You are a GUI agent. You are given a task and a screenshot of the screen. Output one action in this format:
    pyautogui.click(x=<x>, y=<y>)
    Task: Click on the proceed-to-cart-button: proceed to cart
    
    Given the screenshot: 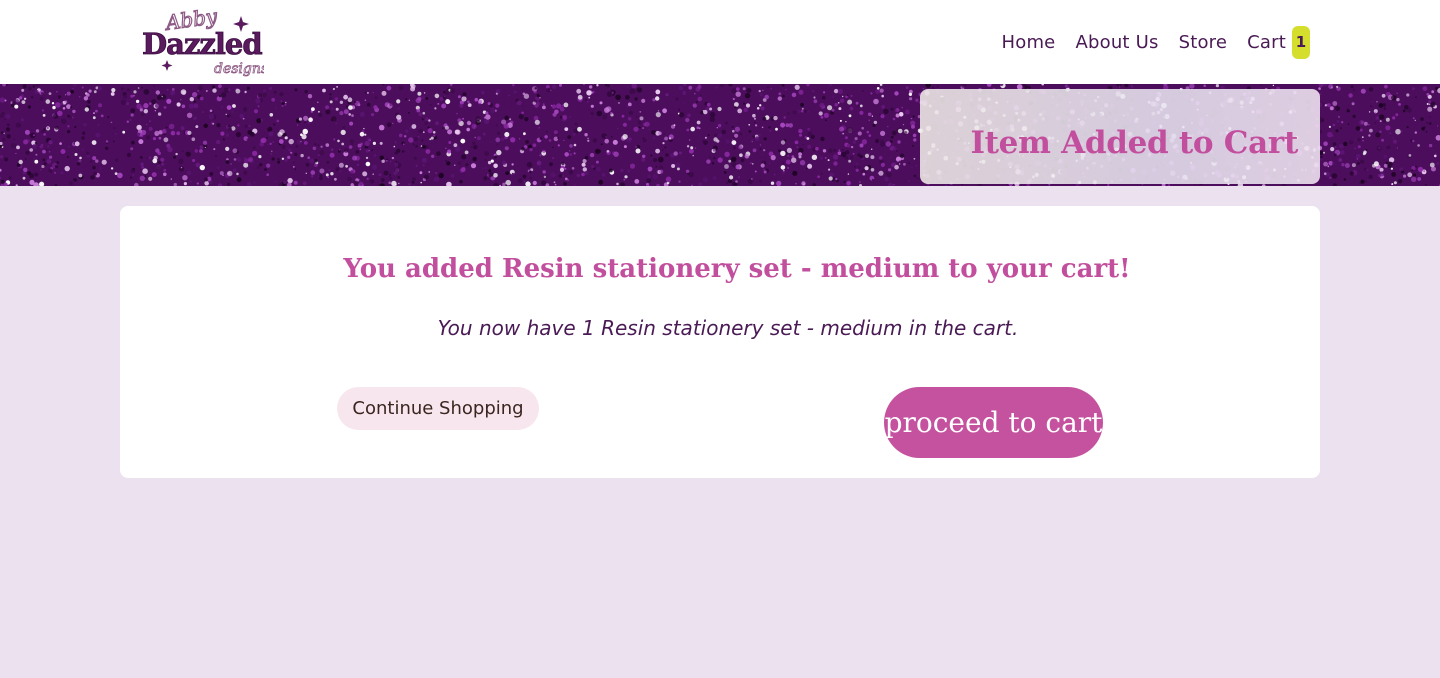 What is the action you would take?
    pyautogui.click(x=993, y=422)
    